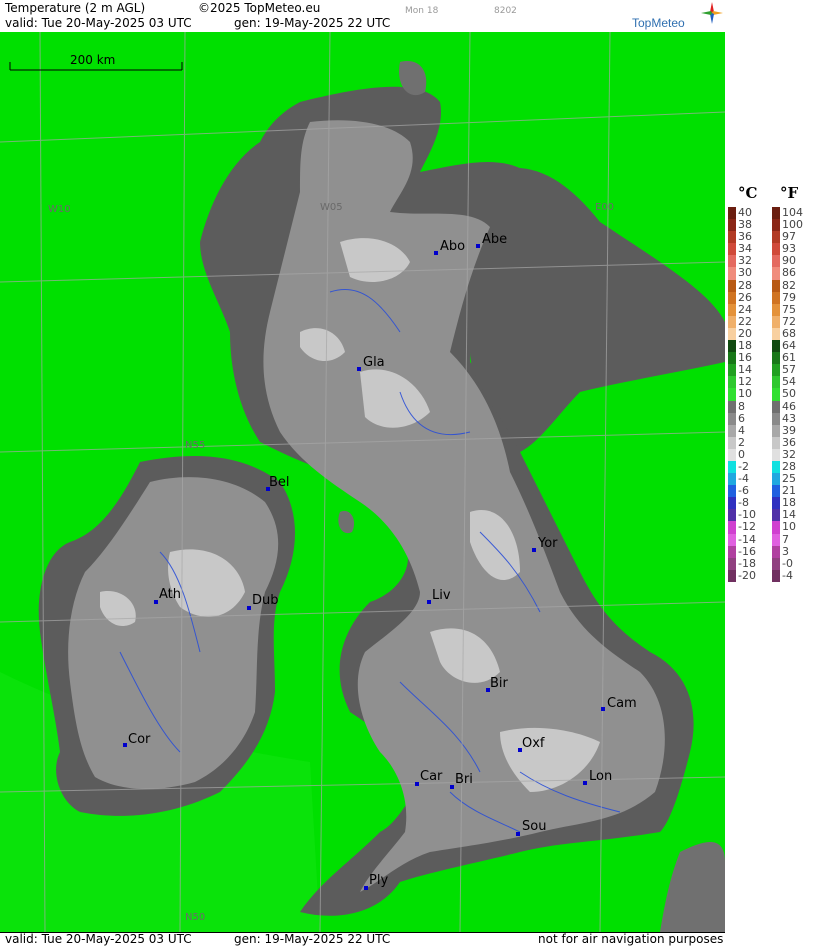 The height and width of the screenshot is (947, 816). Describe the element at coordinates (741, 406) in the screenshot. I see `legend-label: 8` at that location.